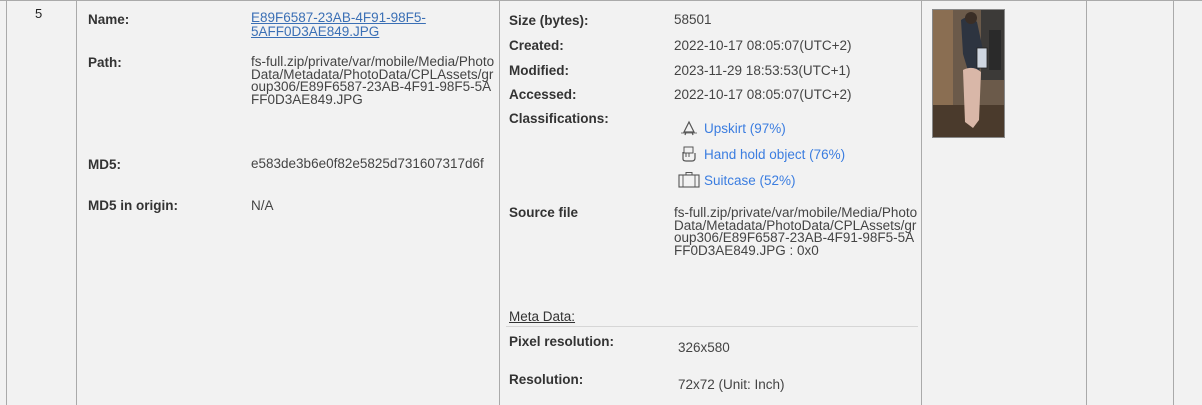 The image size is (1202, 405). What do you see at coordinates (693, 19) in the screenshot?
I see `size-value: 58501` at bounding box center [693, 19].